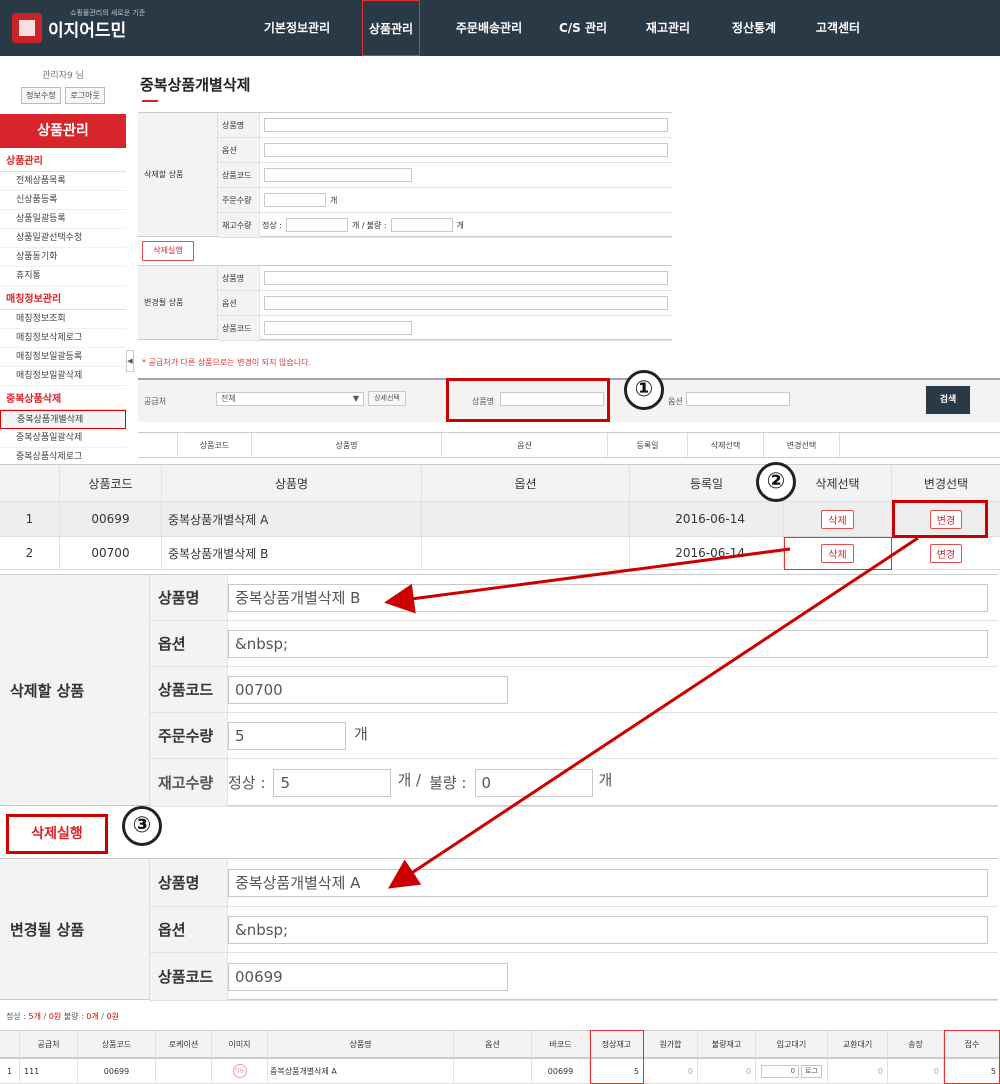  What do you see at coordinates (63, 438) in the screenshot?
I see `sidebar-item: 중복상품일괄삭제` at bounding box center [63, 438].